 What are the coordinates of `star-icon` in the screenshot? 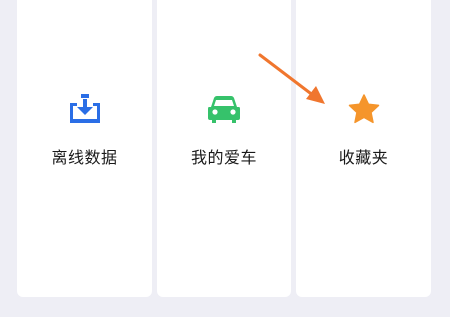 It's located at (364, 109).